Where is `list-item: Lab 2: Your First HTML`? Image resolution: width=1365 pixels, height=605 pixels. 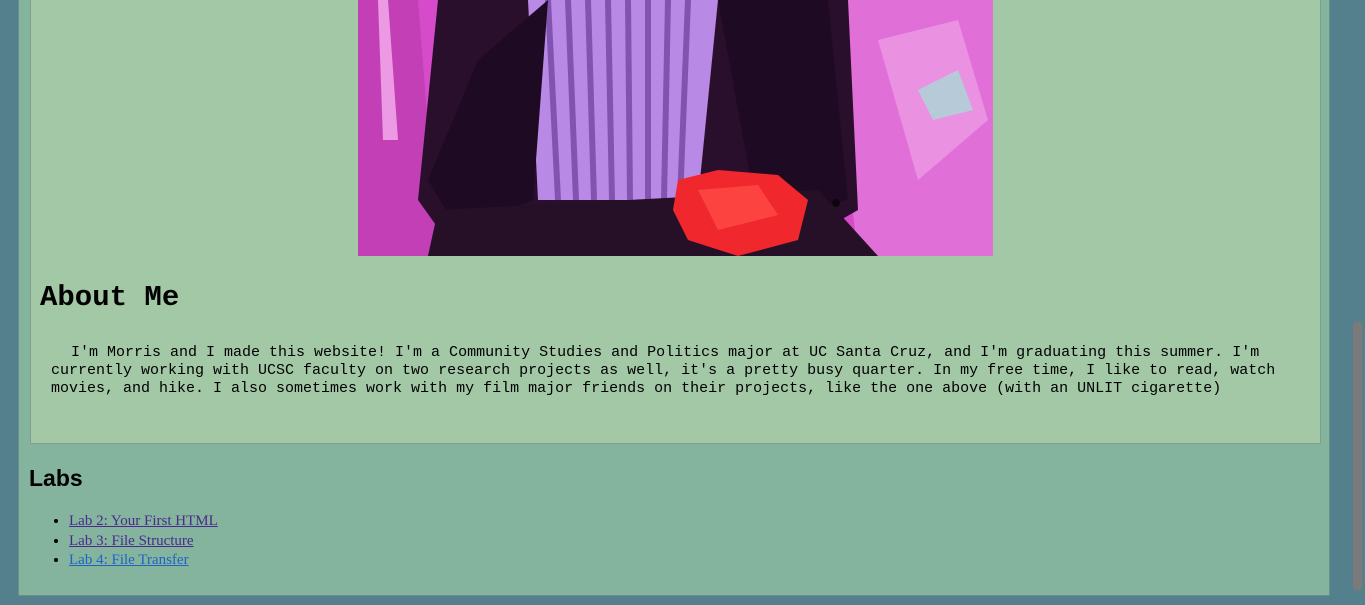
list-item: Lab 2: Your First HTML is located at coordinates (143, 522).